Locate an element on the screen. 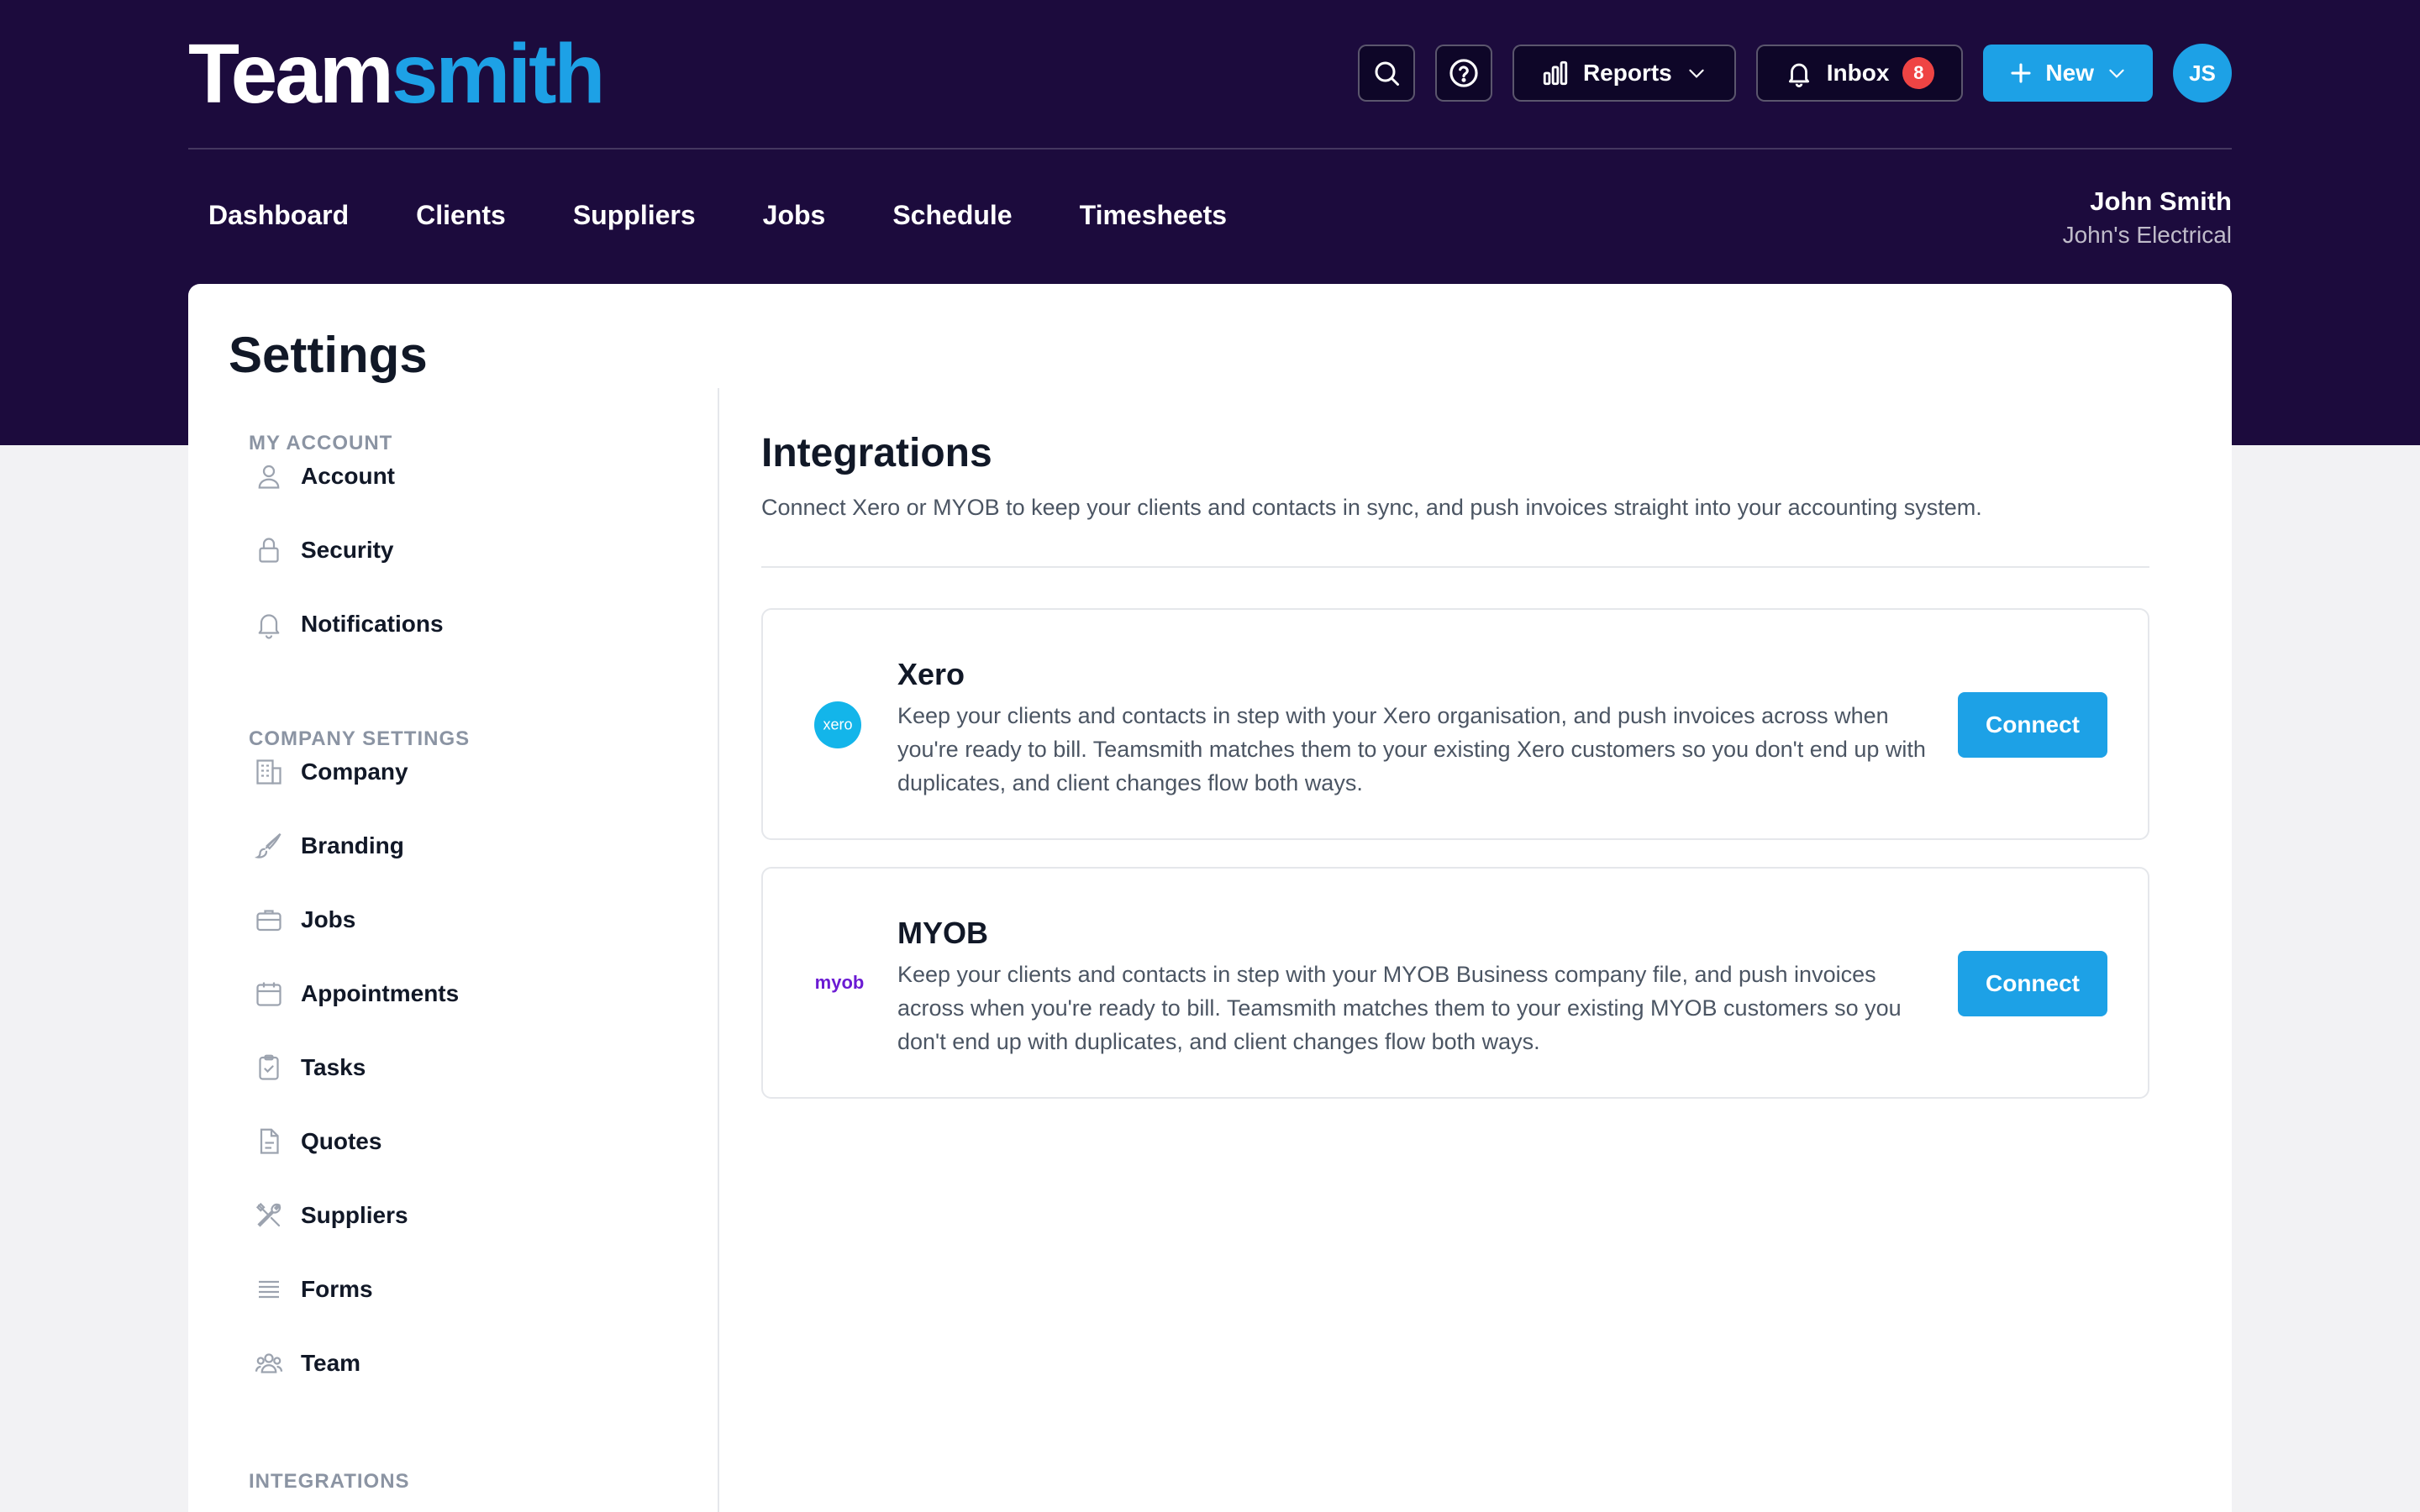  sidebar-item-forms: Forms is located at coordinates (314, 1289).